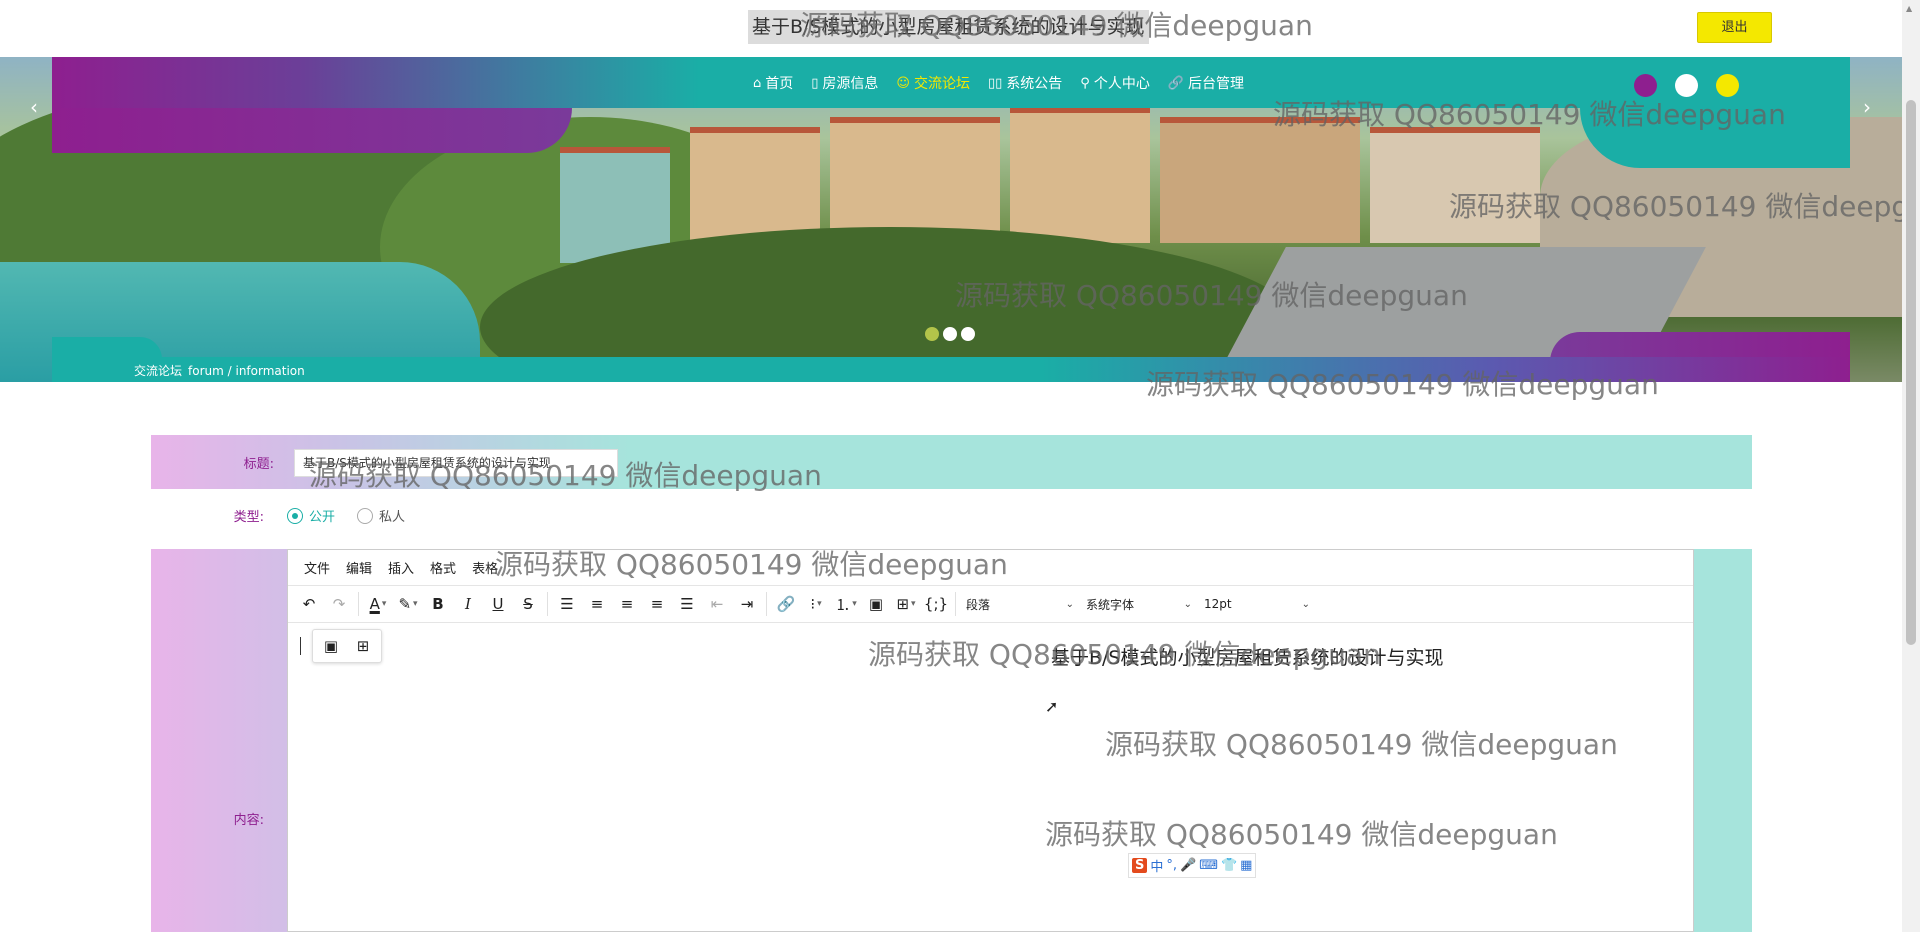 The height and width of the screenshot is (932, 1920). Describe the element at coordinates (1034, 84) in the screenshot. I see `nav-item-label: 系统公告` at that location.